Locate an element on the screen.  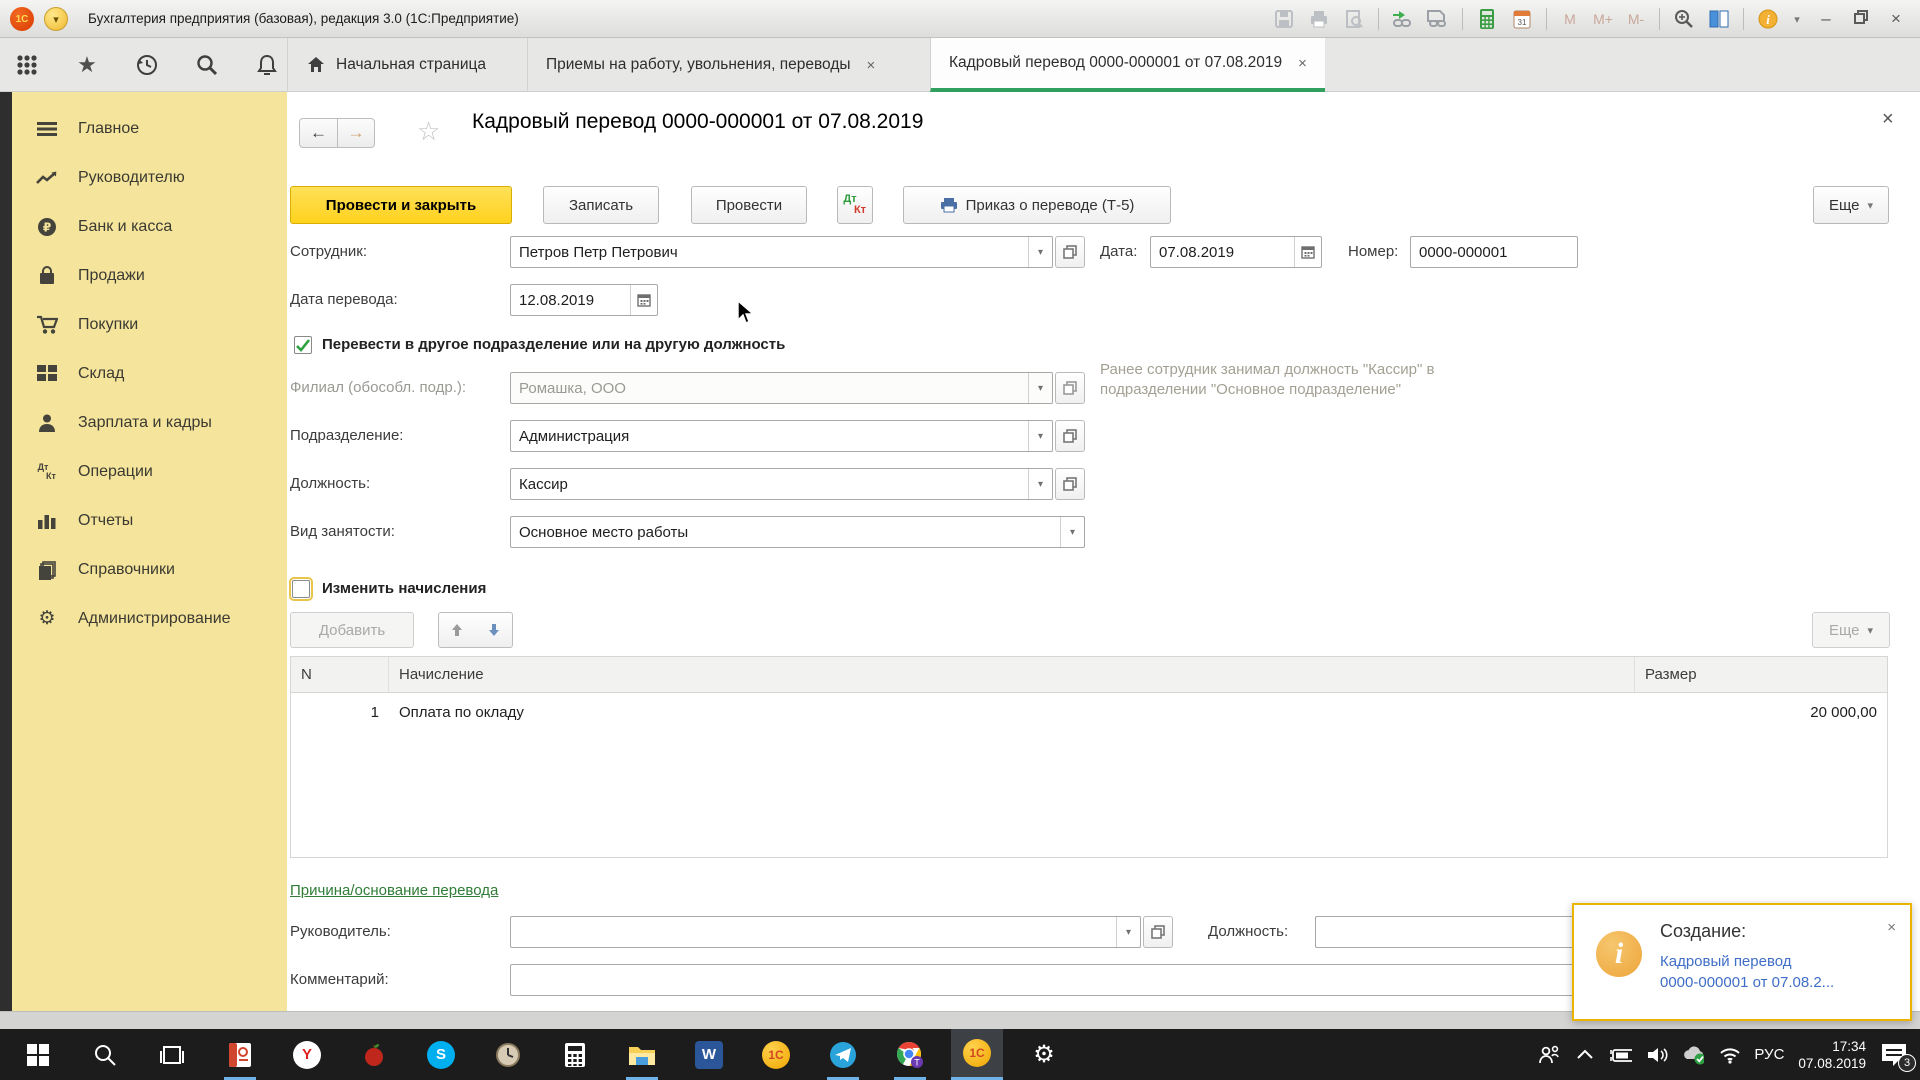
sidebar-item-administration: ⚙ Администрирование is located at coordinates (149, 618).